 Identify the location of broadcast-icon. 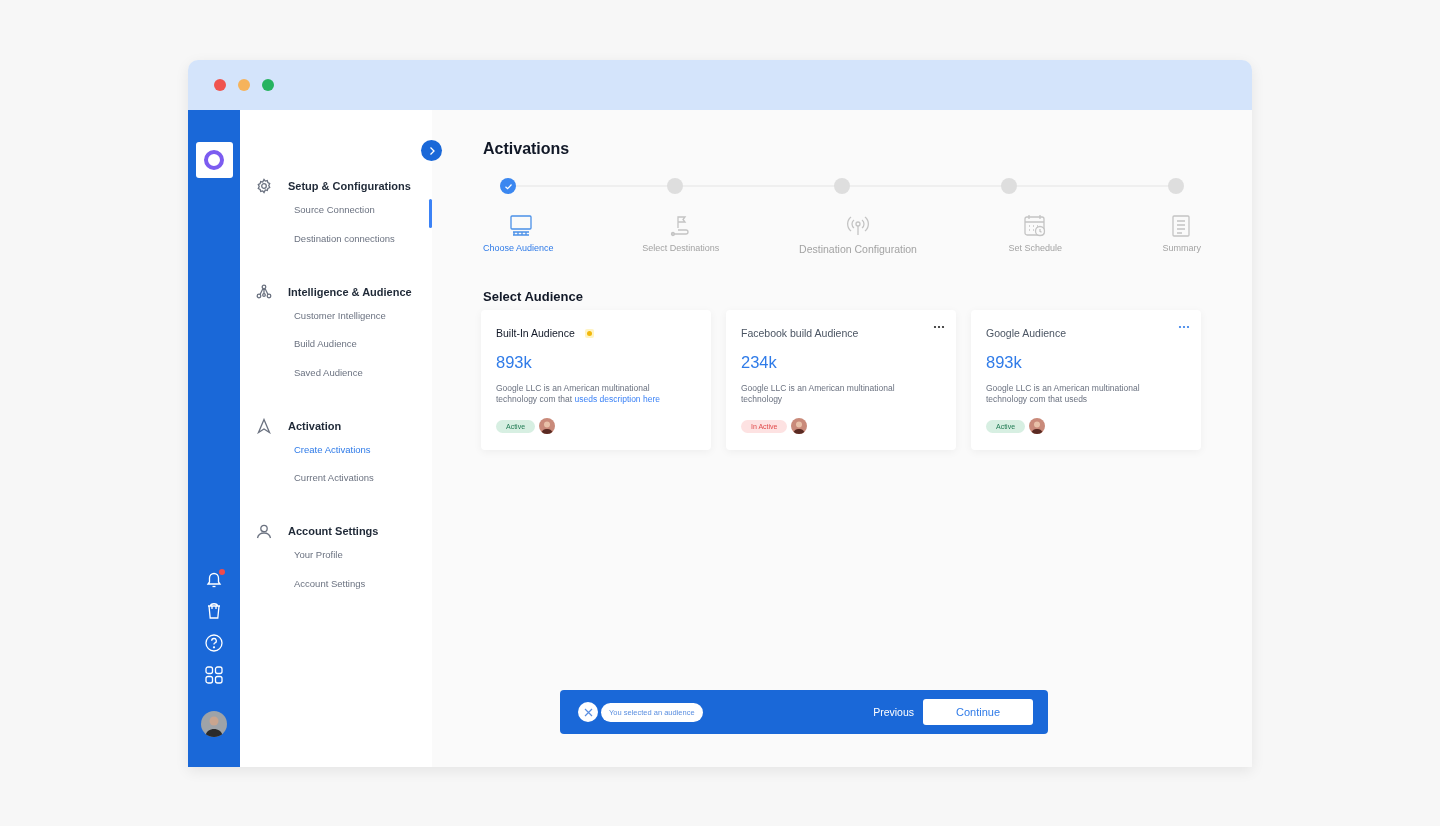
(858, 226).